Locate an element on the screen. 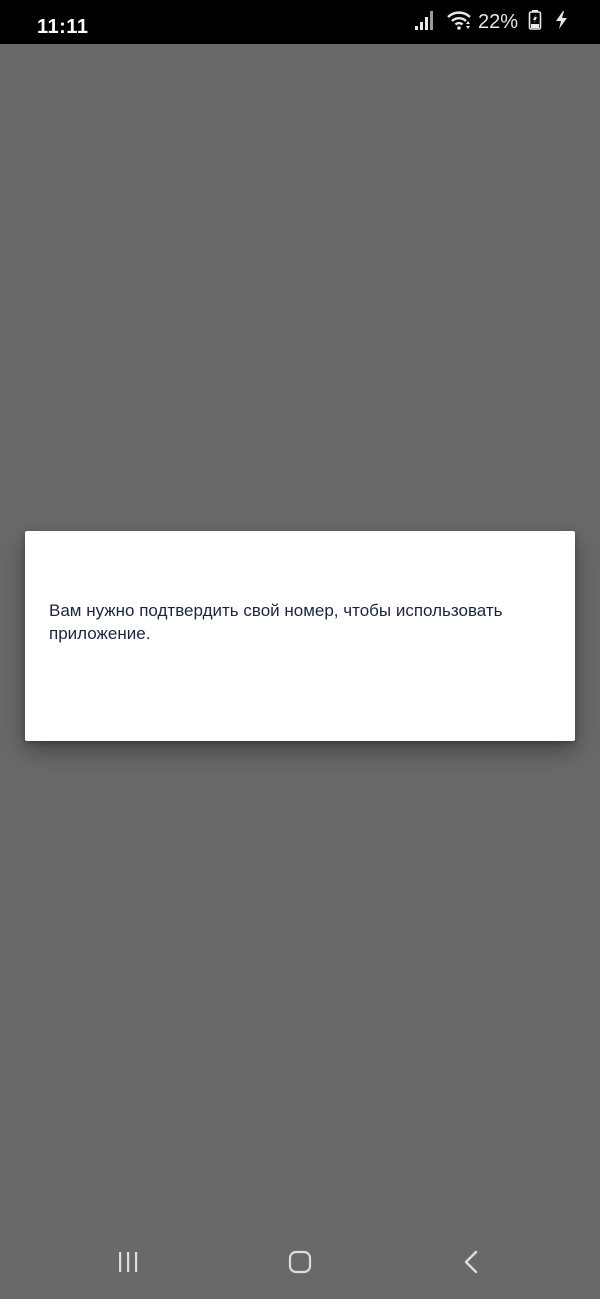 The height and width of the screenshot is (1299, 600). status-icons: 22% is located at coordinates (488, 22).